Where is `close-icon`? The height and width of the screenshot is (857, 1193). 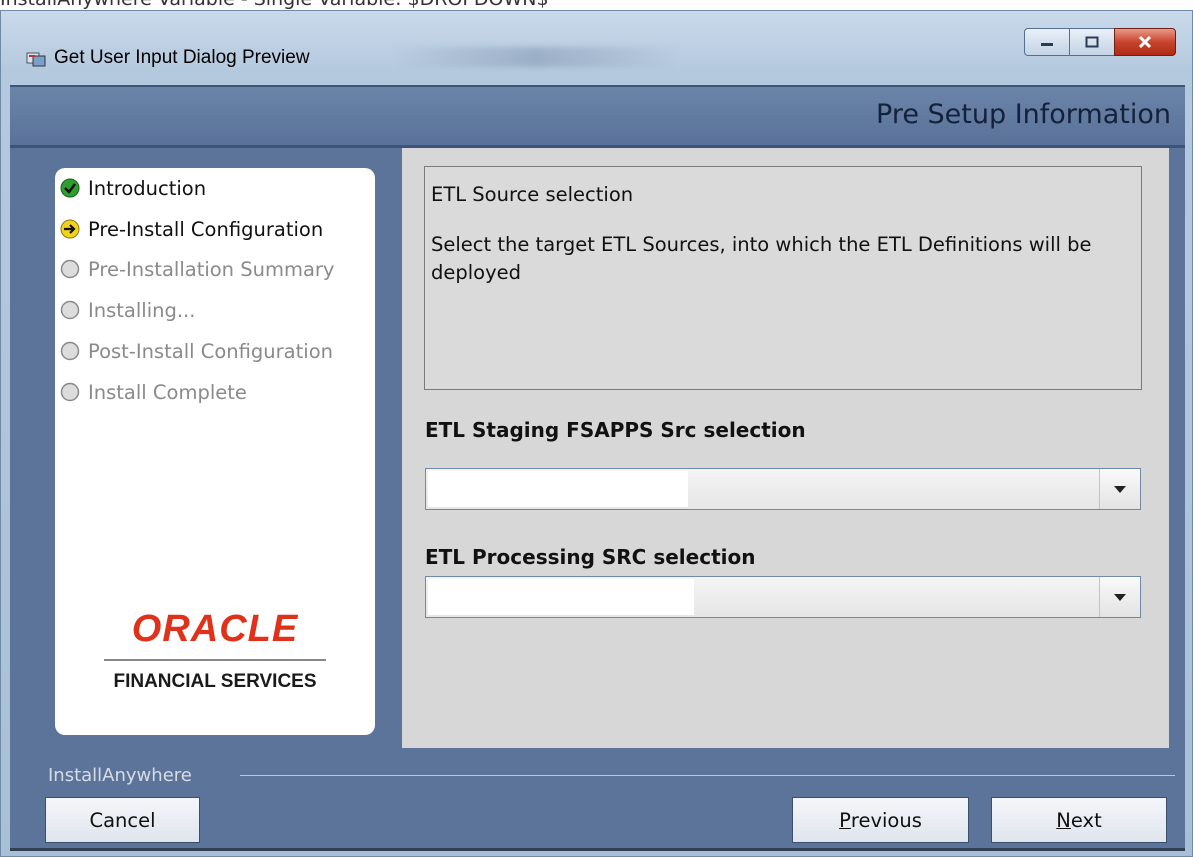 close-icon is located at coordinates (1145, 42).